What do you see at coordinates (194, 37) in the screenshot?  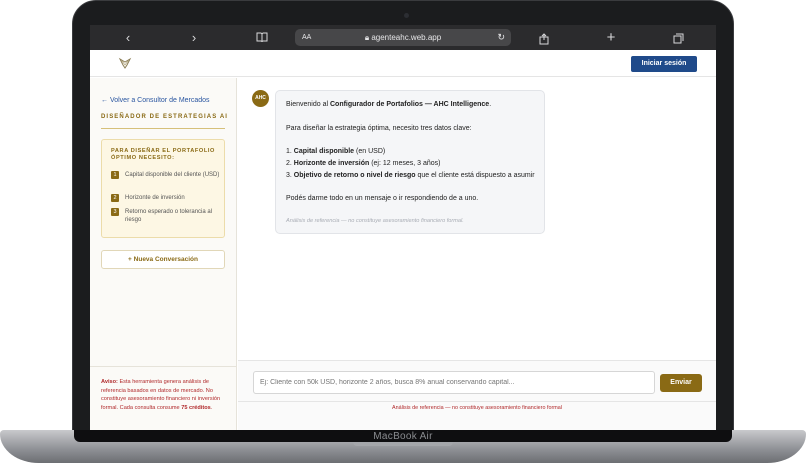 I see `forward-icon: ›` at bounding box center [194, 37].